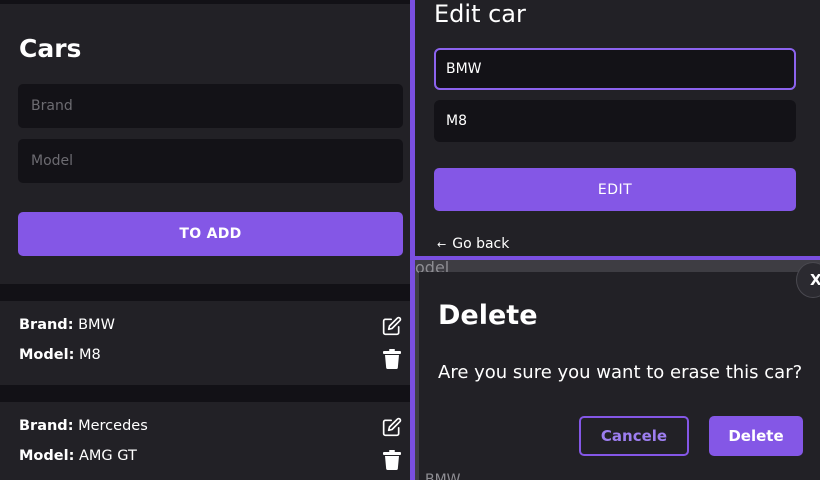 The height and width of the screenshot is (480, 820). What do you see at coordinates (89, 355) in the screenshot?
I see `model-value: M8` at bounding box center [89, 355].